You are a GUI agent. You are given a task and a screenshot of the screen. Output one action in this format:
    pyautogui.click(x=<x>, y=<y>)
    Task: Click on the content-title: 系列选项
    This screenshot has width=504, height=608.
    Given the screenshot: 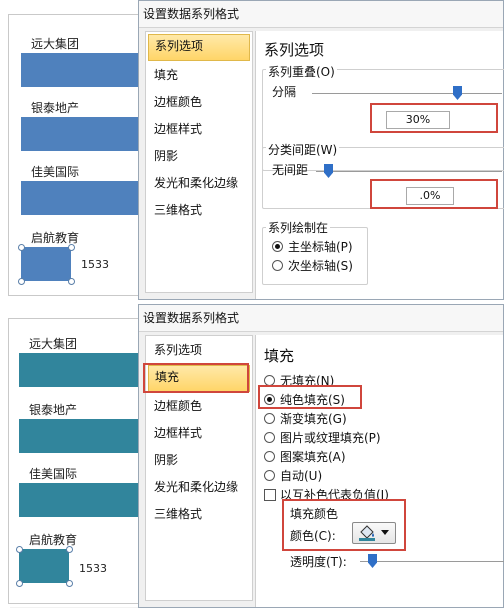 What is the action you would take?
    pyautogui.click(x=294, y=50)
    